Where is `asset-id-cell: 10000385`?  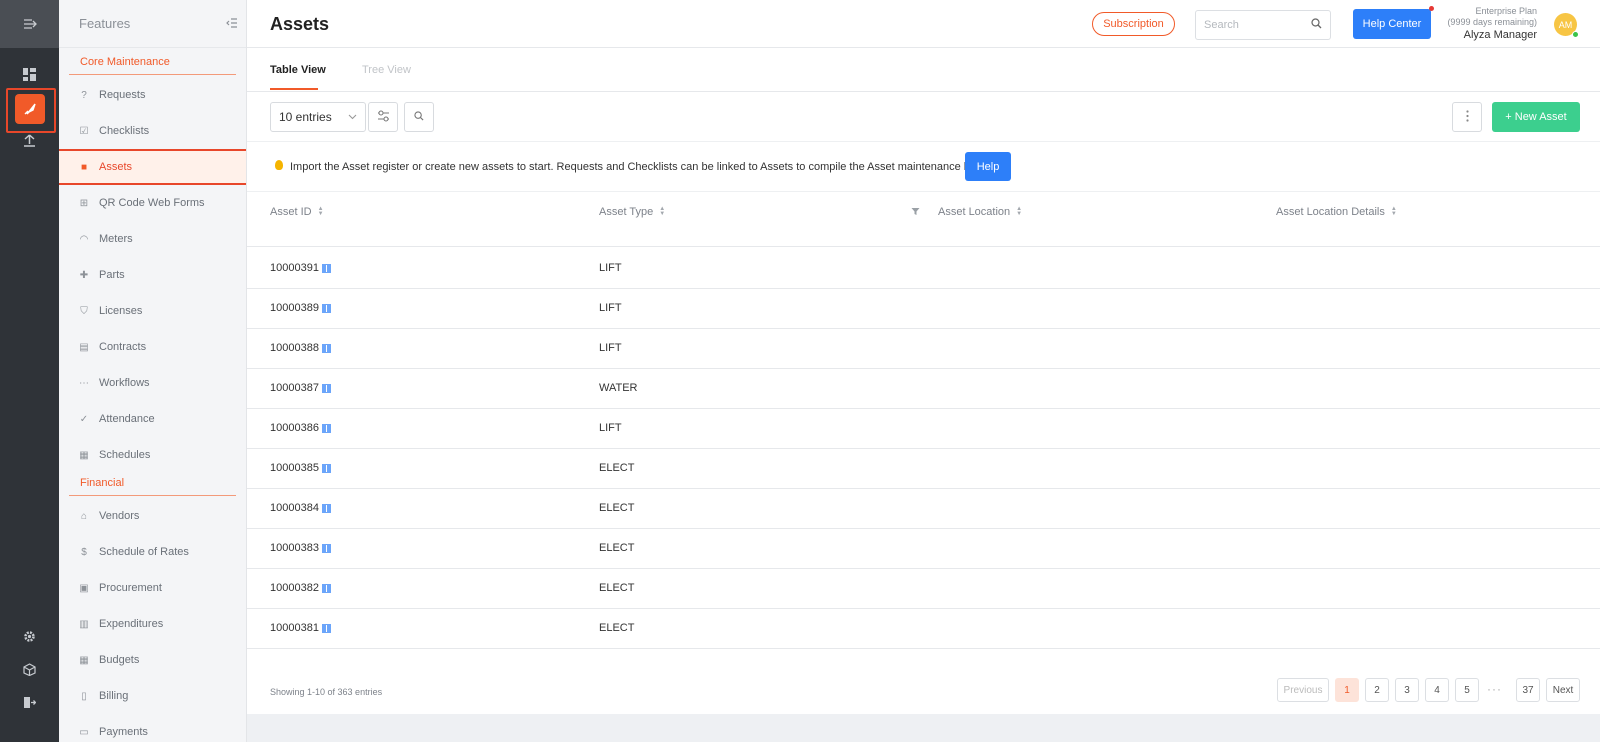
asset-id-cell: 10000385 is located at coordinates (300, 468).